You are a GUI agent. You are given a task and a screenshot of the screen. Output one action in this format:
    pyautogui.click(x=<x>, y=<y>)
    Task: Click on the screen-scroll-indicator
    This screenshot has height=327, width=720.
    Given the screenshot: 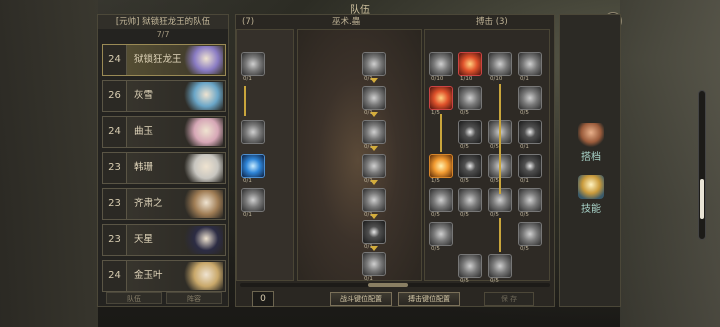 What is the action you would take?
    pyautogui.click(x=702, y=165)
    